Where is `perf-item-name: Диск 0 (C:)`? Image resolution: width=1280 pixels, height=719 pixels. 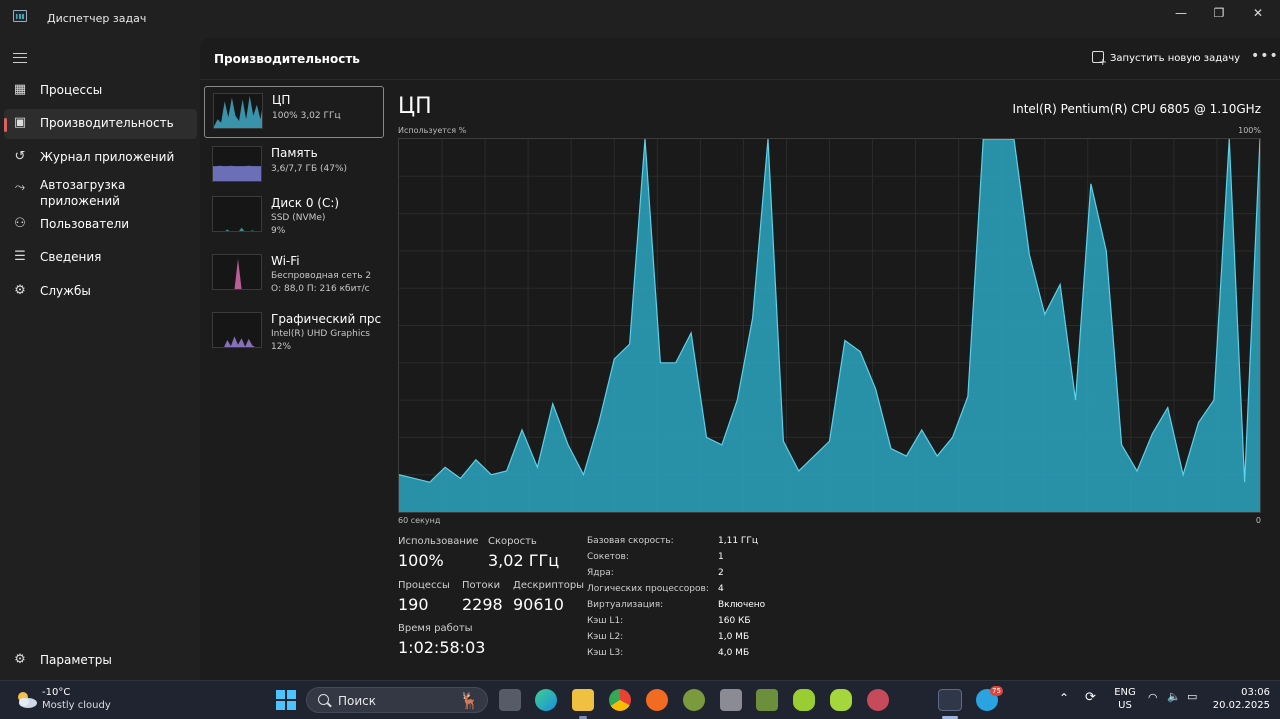 perf-item-name: Диск 0 (C:) is located at coordinates (305, 203).